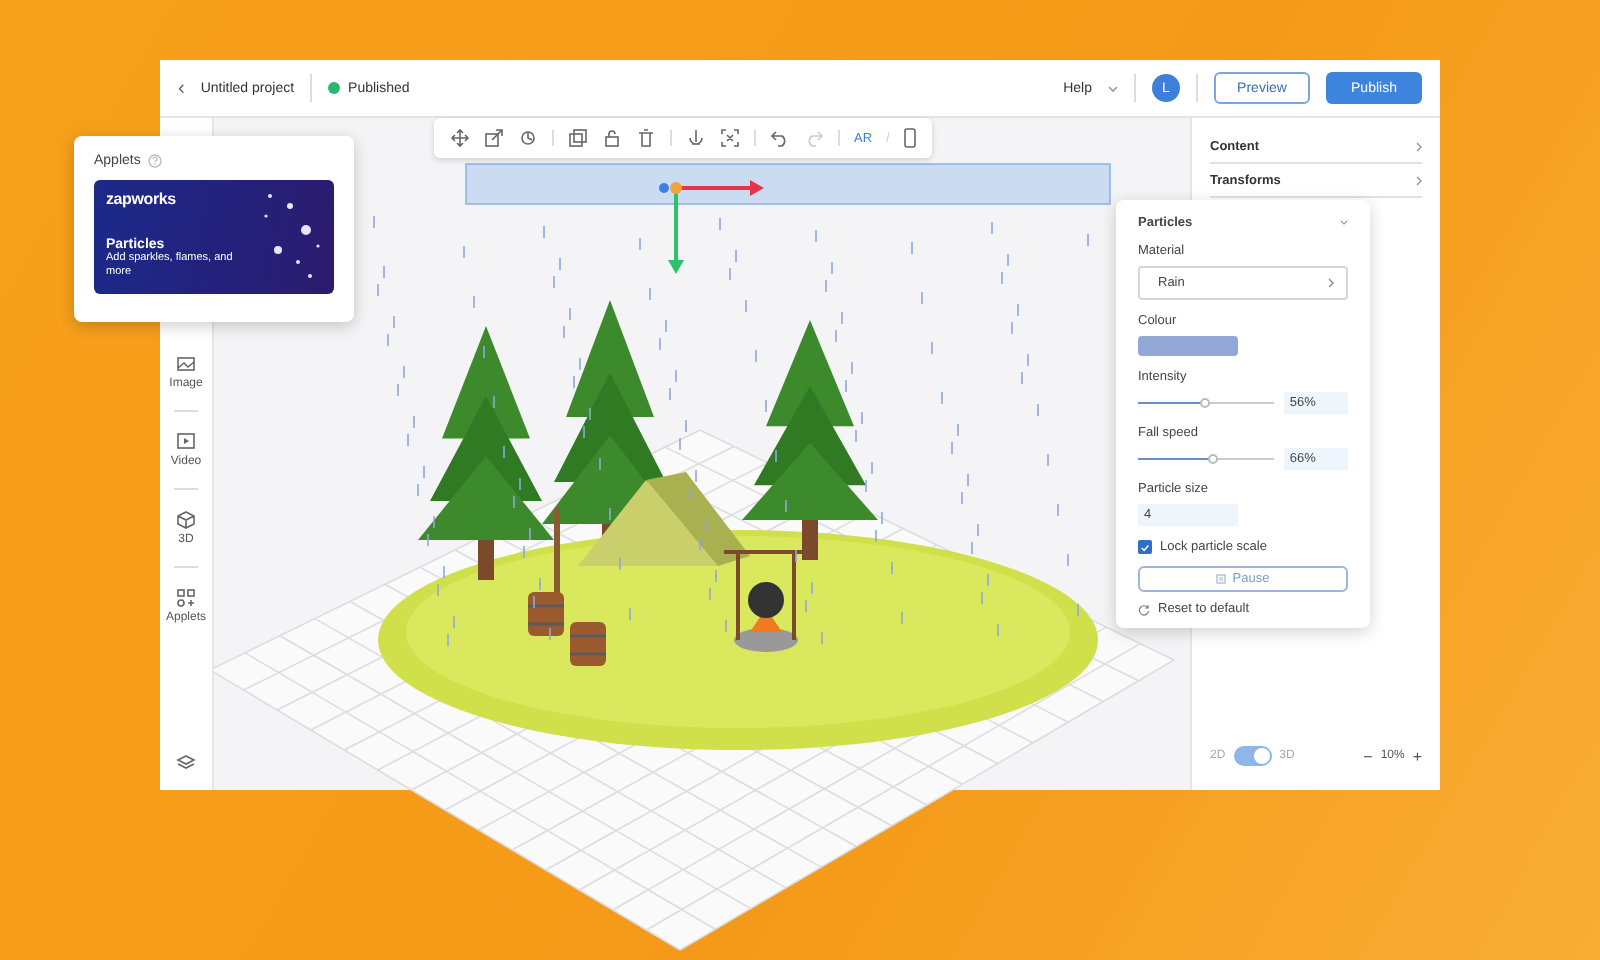 The height and width of the screenshot is (960, 1600). What do you see at coordinates (155, 161) in the screenshot?
I see `help-icon` at bounding box center [155, 161].